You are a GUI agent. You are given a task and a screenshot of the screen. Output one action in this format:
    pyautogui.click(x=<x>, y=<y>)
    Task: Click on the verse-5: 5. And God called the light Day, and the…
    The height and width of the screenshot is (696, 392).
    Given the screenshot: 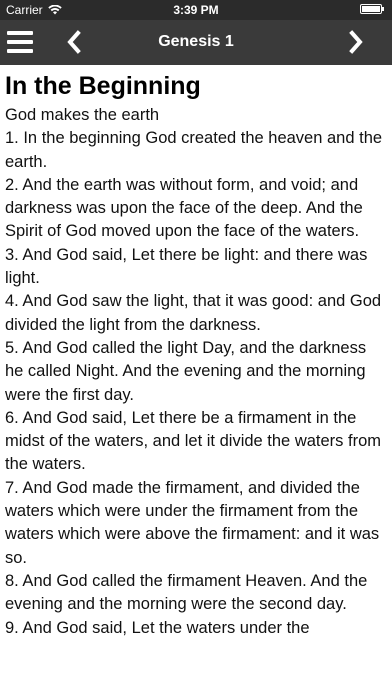 What is the action you would take?
    pyautogui.click(x=186, y=371)
    